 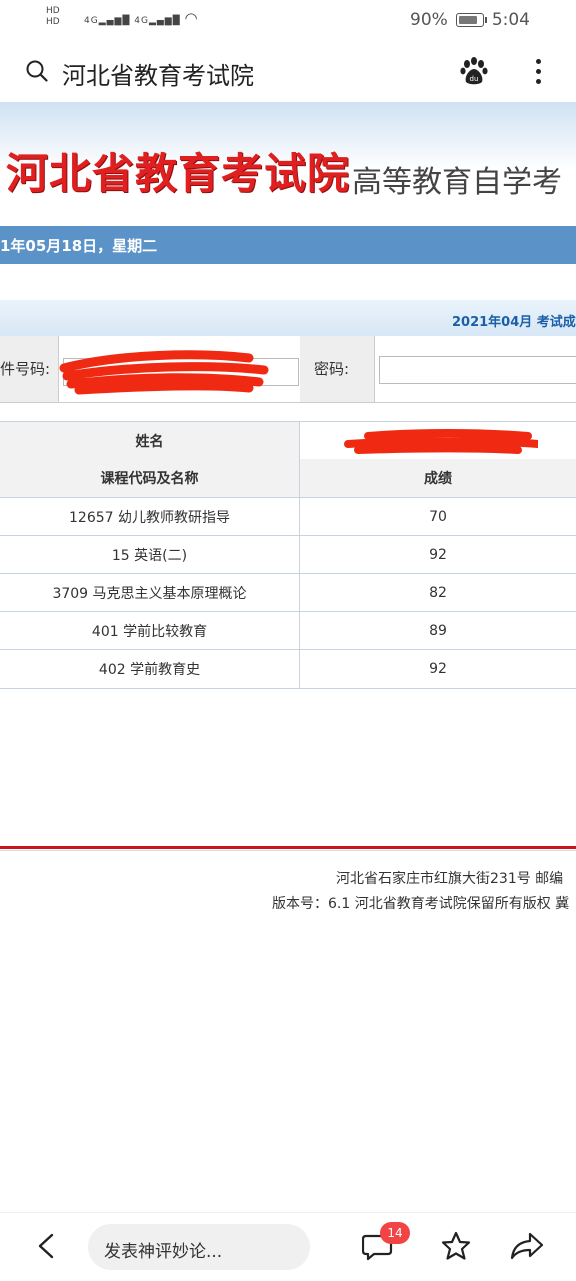 I want to click on search-query: 河北省教育考试院, so click(x=158, y=73).